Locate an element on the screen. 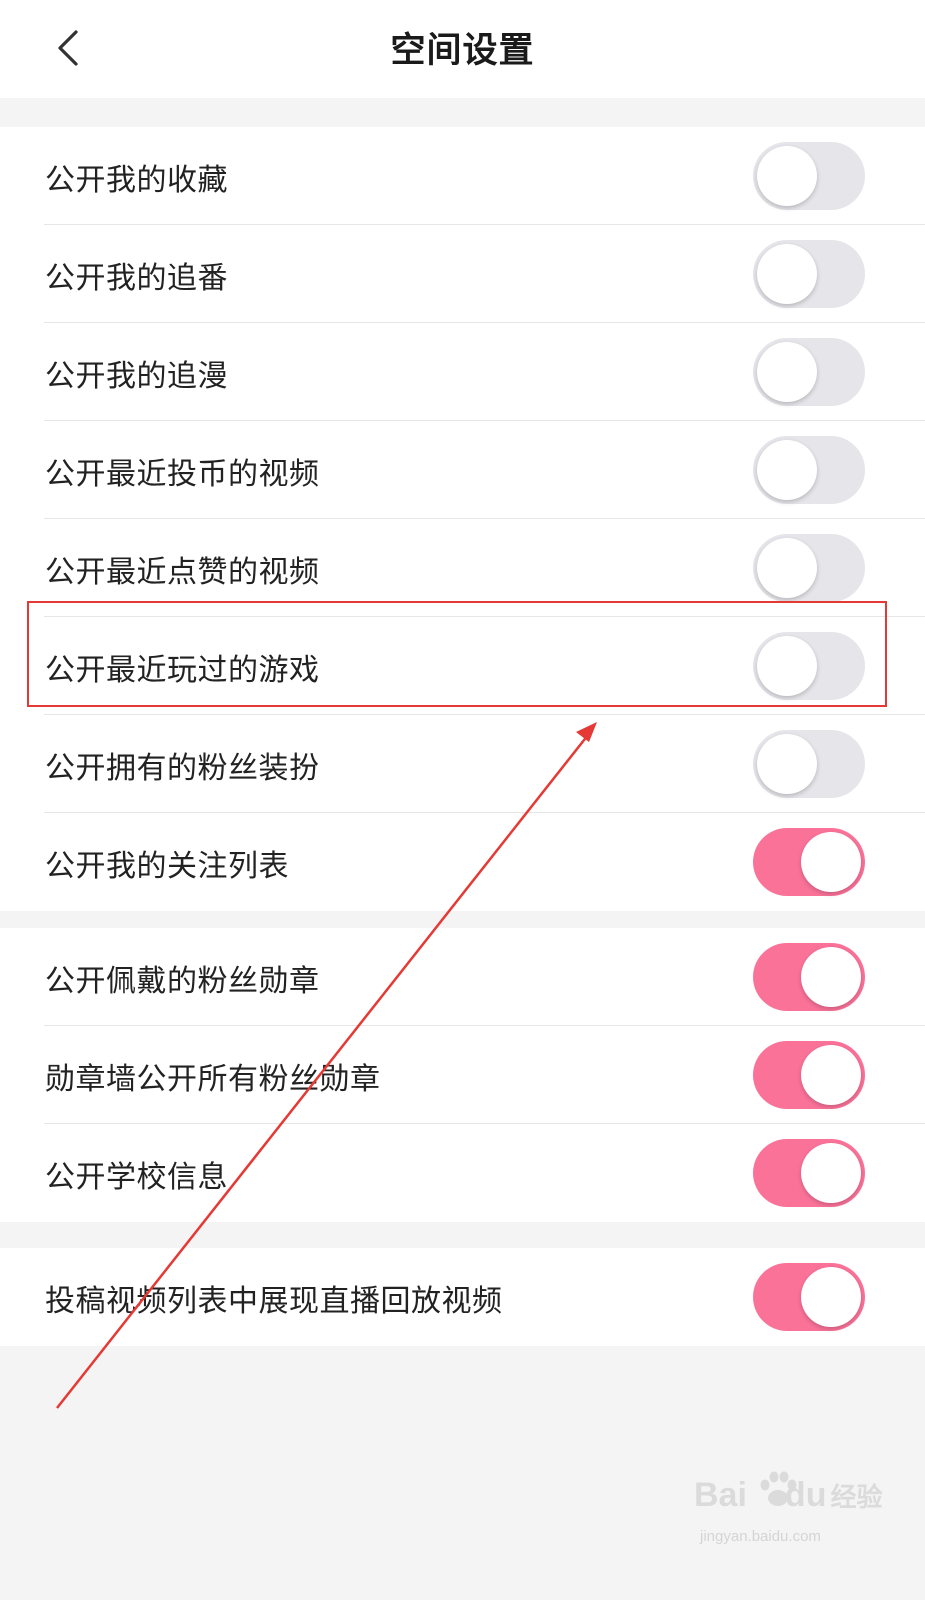 The width and height of the screenshot is (925, 1600). setting-label: 公开我的追漫 is located at coordinates (136, 376).